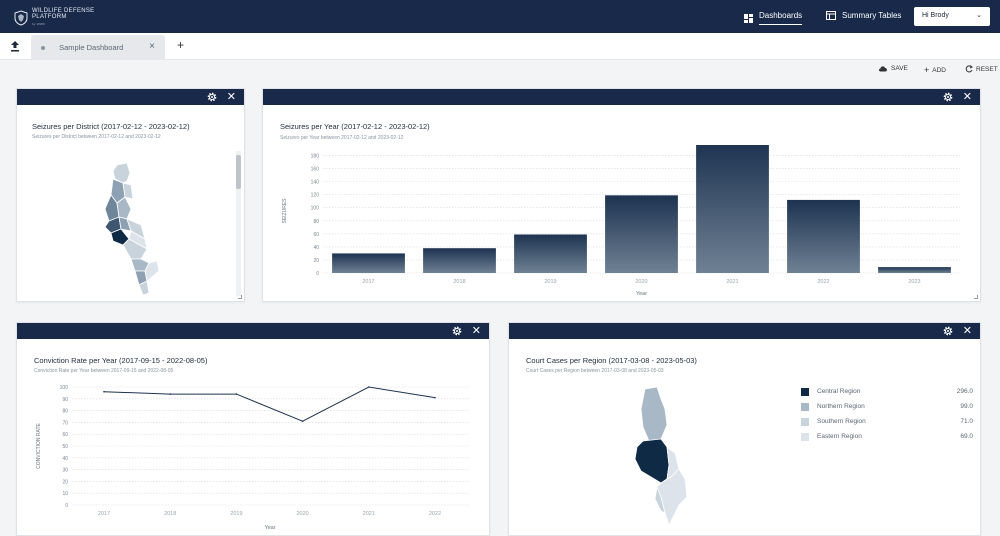 The width and height of the screenshot is (1000, 536). I want to click on nav-dashboards: Dashboards, so click(773, 18).